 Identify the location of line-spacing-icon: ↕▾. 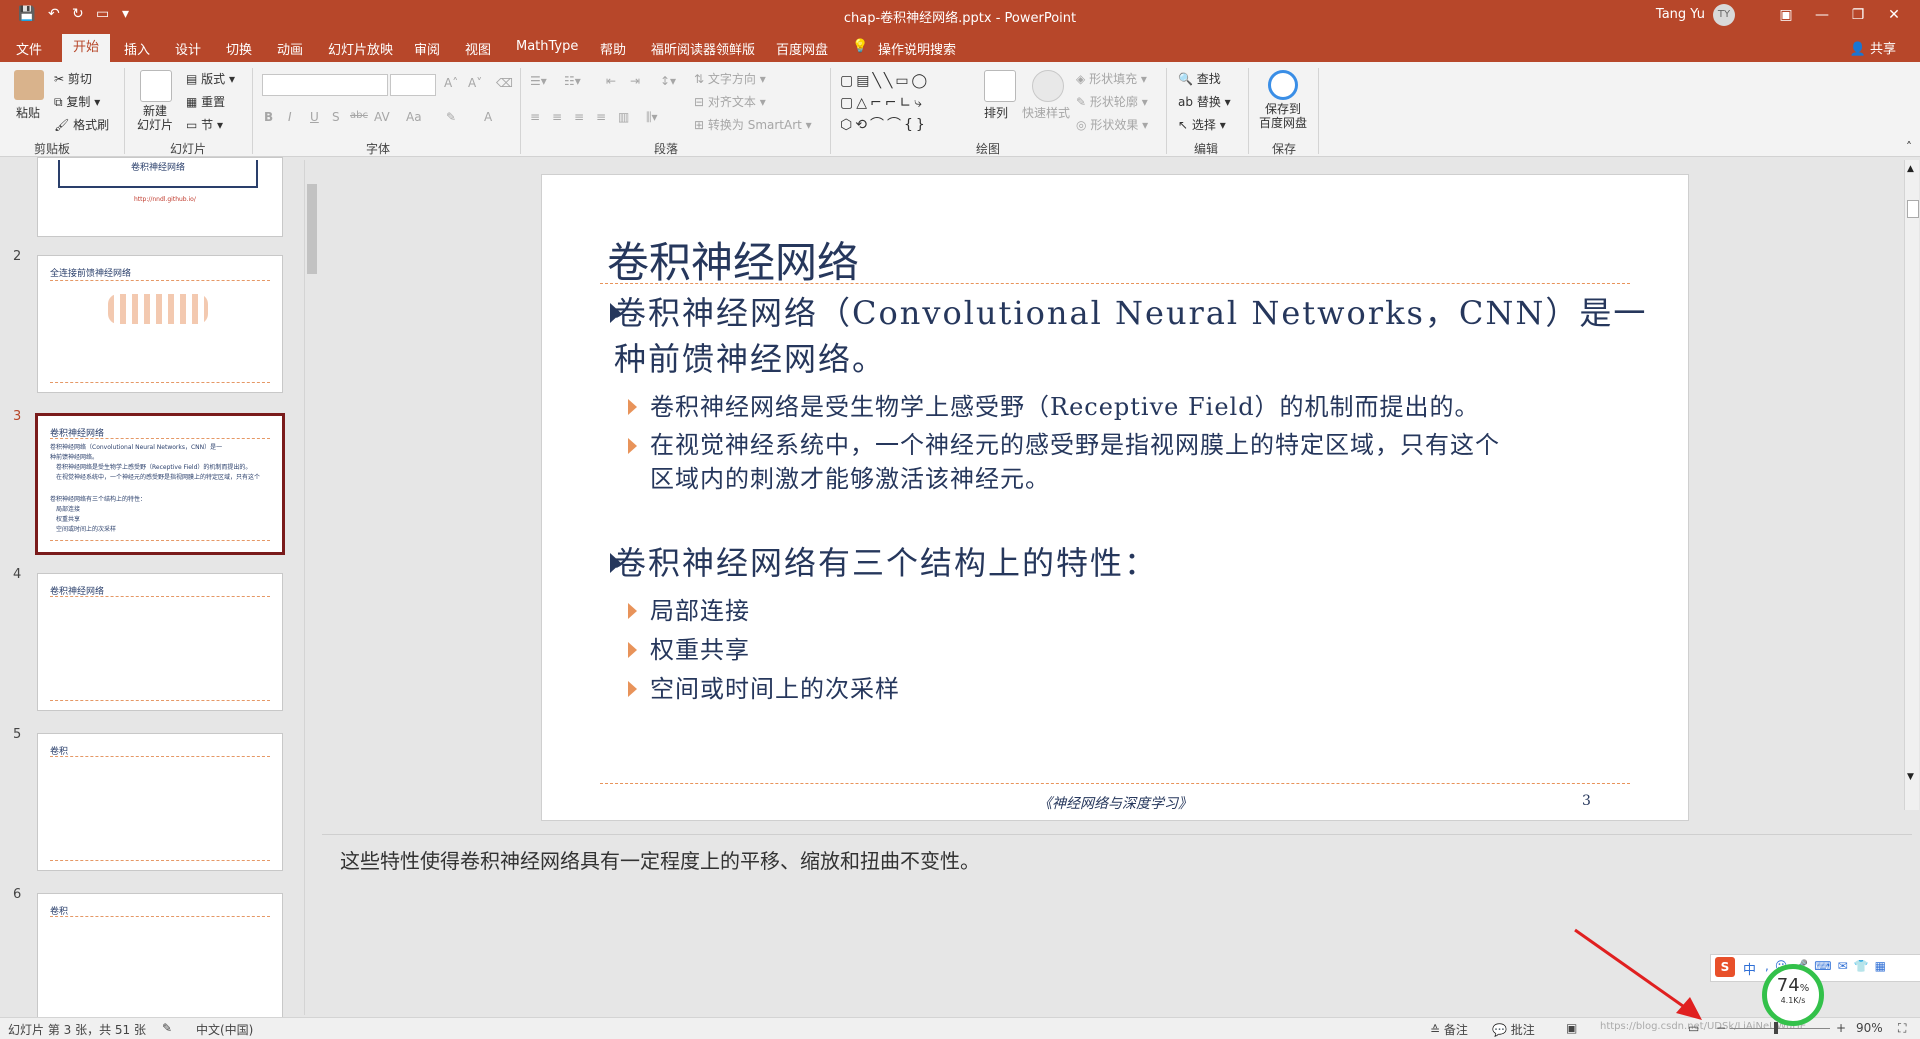
(668, 81).